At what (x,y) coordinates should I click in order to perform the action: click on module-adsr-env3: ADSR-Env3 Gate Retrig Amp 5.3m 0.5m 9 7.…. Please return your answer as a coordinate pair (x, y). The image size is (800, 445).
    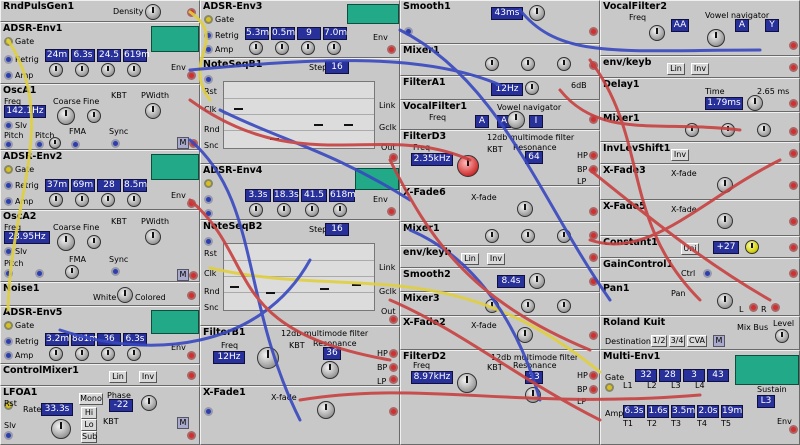
    Looking at the image, I should click on (300, 29).